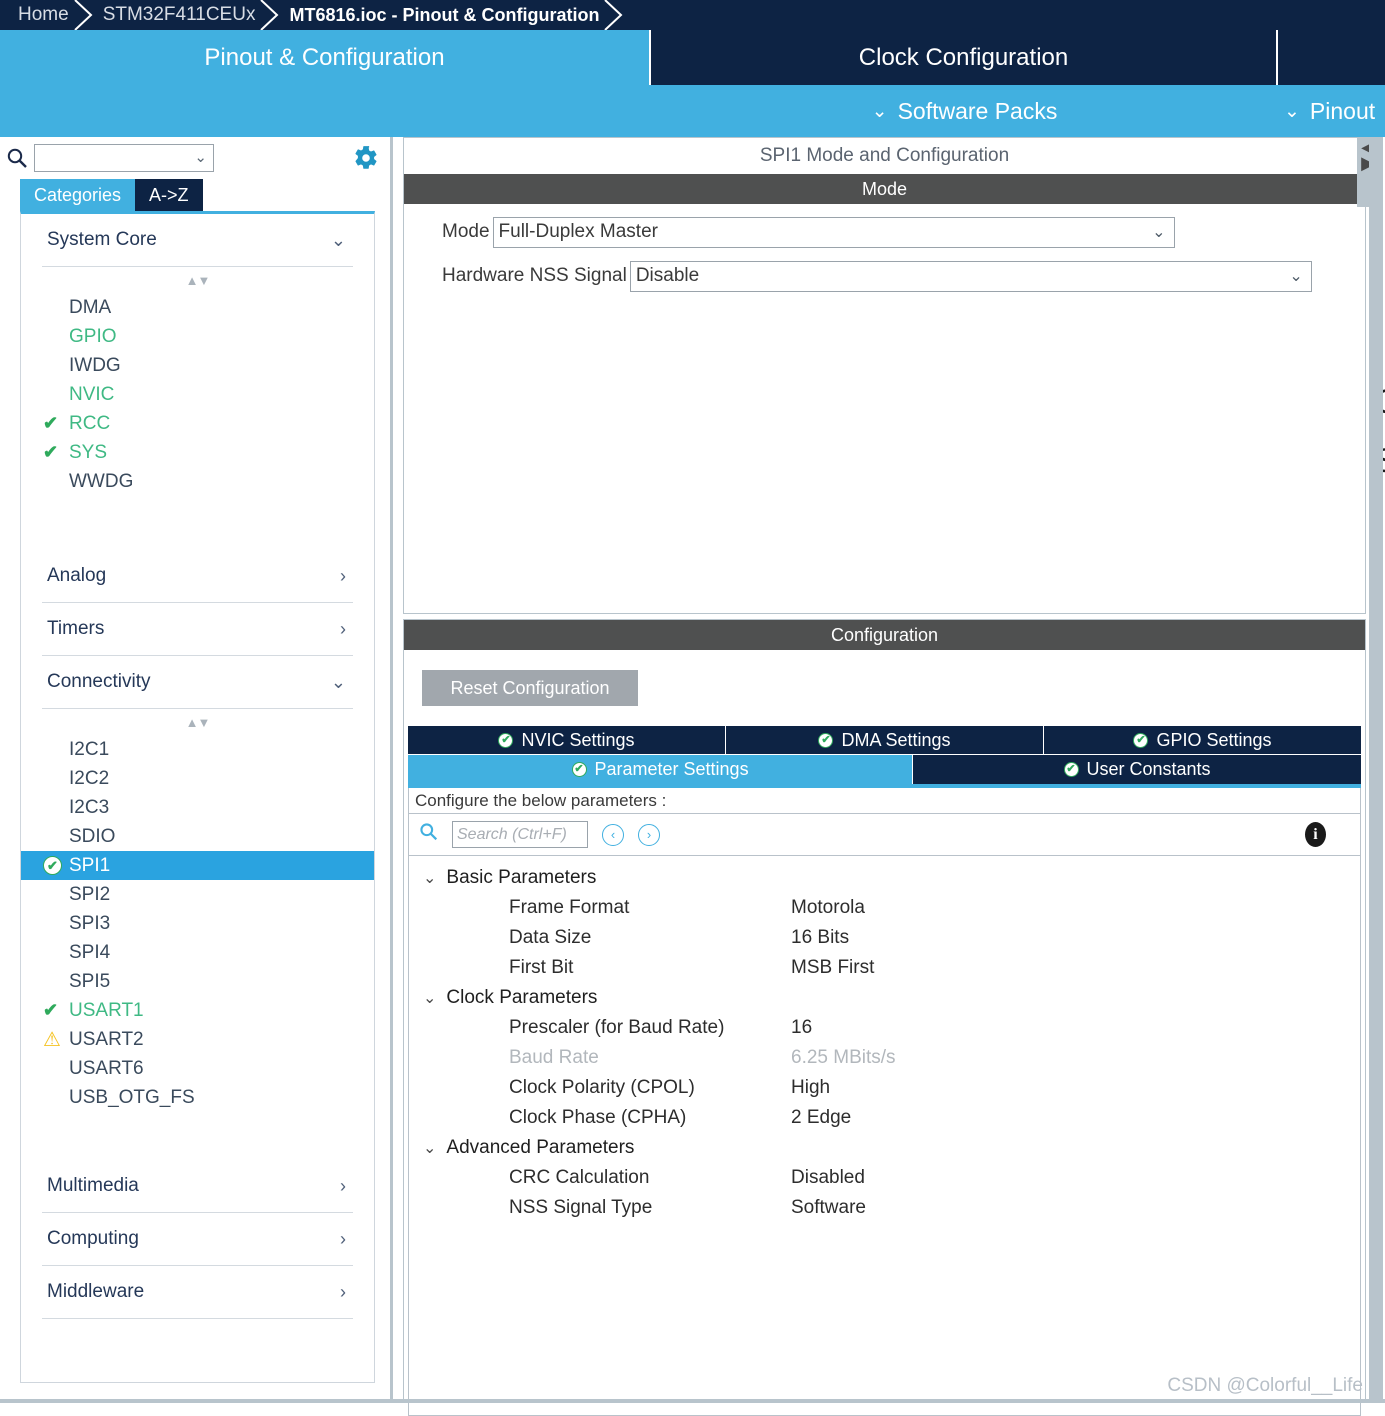  Describe the element at coordinates (834, 232) in the screenshot. I see `mode-select: Full-Duplex Master ⌄` at that location.